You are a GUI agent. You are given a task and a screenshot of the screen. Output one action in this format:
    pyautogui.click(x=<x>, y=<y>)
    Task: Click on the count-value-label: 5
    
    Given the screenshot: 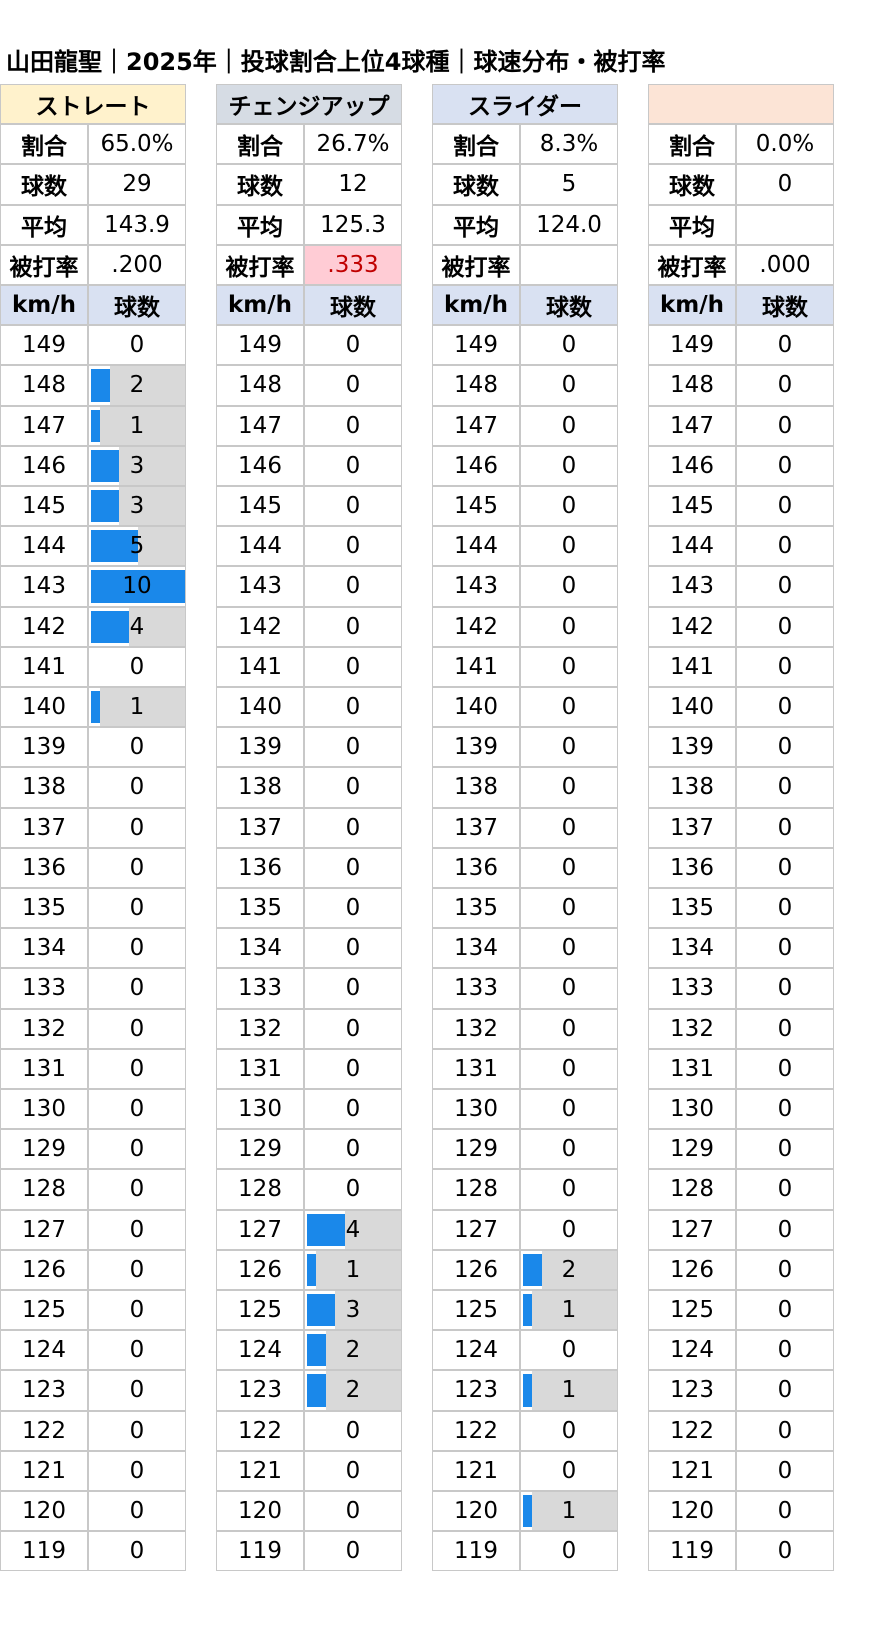 What is the action you would take?
    pyautogui.click(x=137, y=546)
    